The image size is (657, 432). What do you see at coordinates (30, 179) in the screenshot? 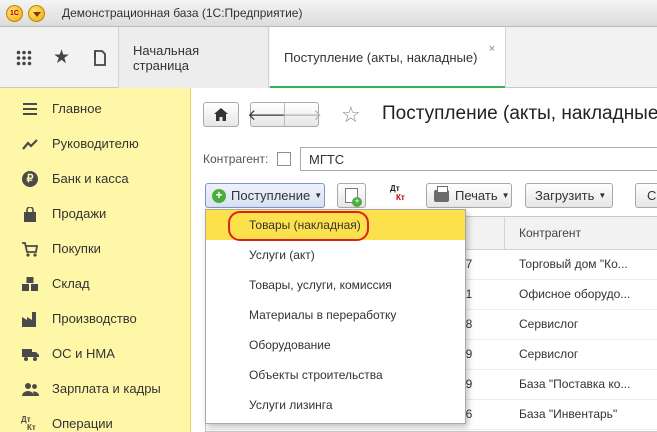
I see `ruble-icon: ₽` at bounding box center [30, 179].